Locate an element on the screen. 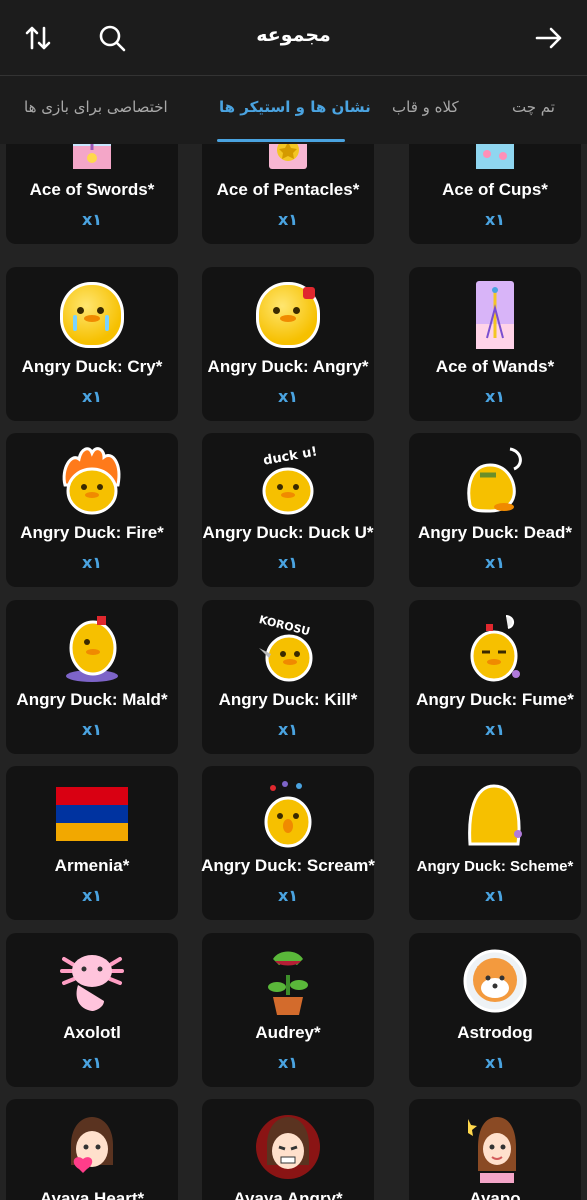 The image size is (587, 1200). sticker-card: KOROSU Angry Duck: Kill* x۱ is located at coordinates (288, 677).